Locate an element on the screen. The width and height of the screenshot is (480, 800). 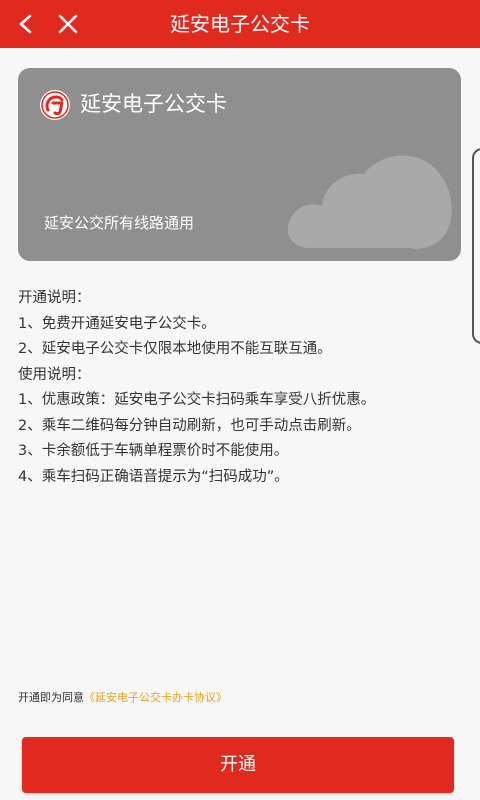
top-bar: 延安电子公交卡 is located at coordinates (240, 24).